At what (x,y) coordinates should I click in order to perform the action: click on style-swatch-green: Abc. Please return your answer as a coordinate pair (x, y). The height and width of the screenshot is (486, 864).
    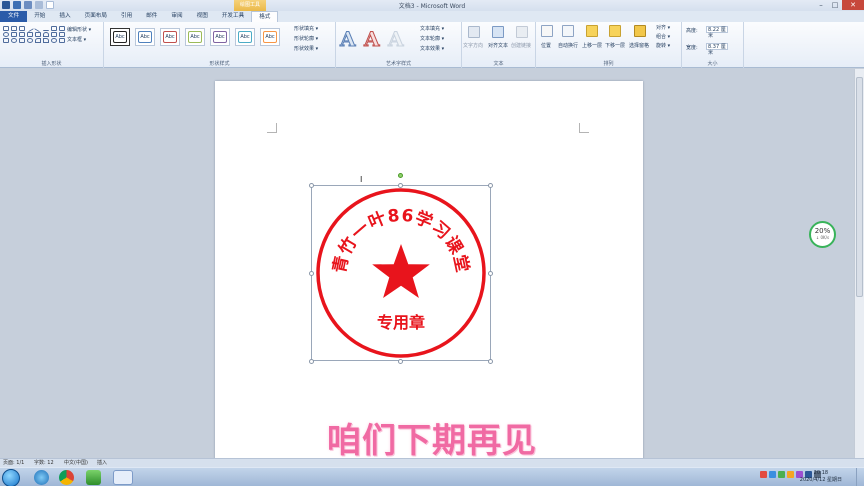
    Looking at the image, I should click on (195, 37).